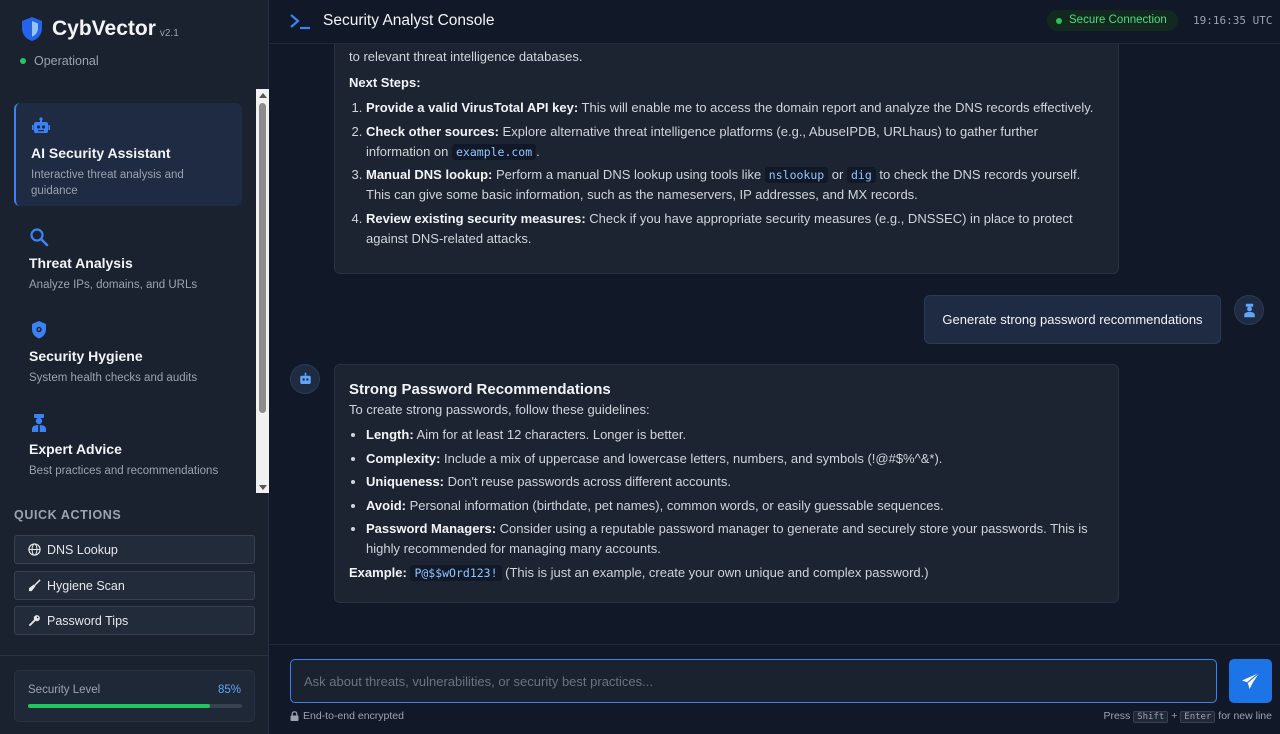 Image resolution: width=1280 pixels, height=734 pixels. Describe the element at coordinates (81, 263) in the screenshot. I see `nav-title: Threat Analysis` at that location.